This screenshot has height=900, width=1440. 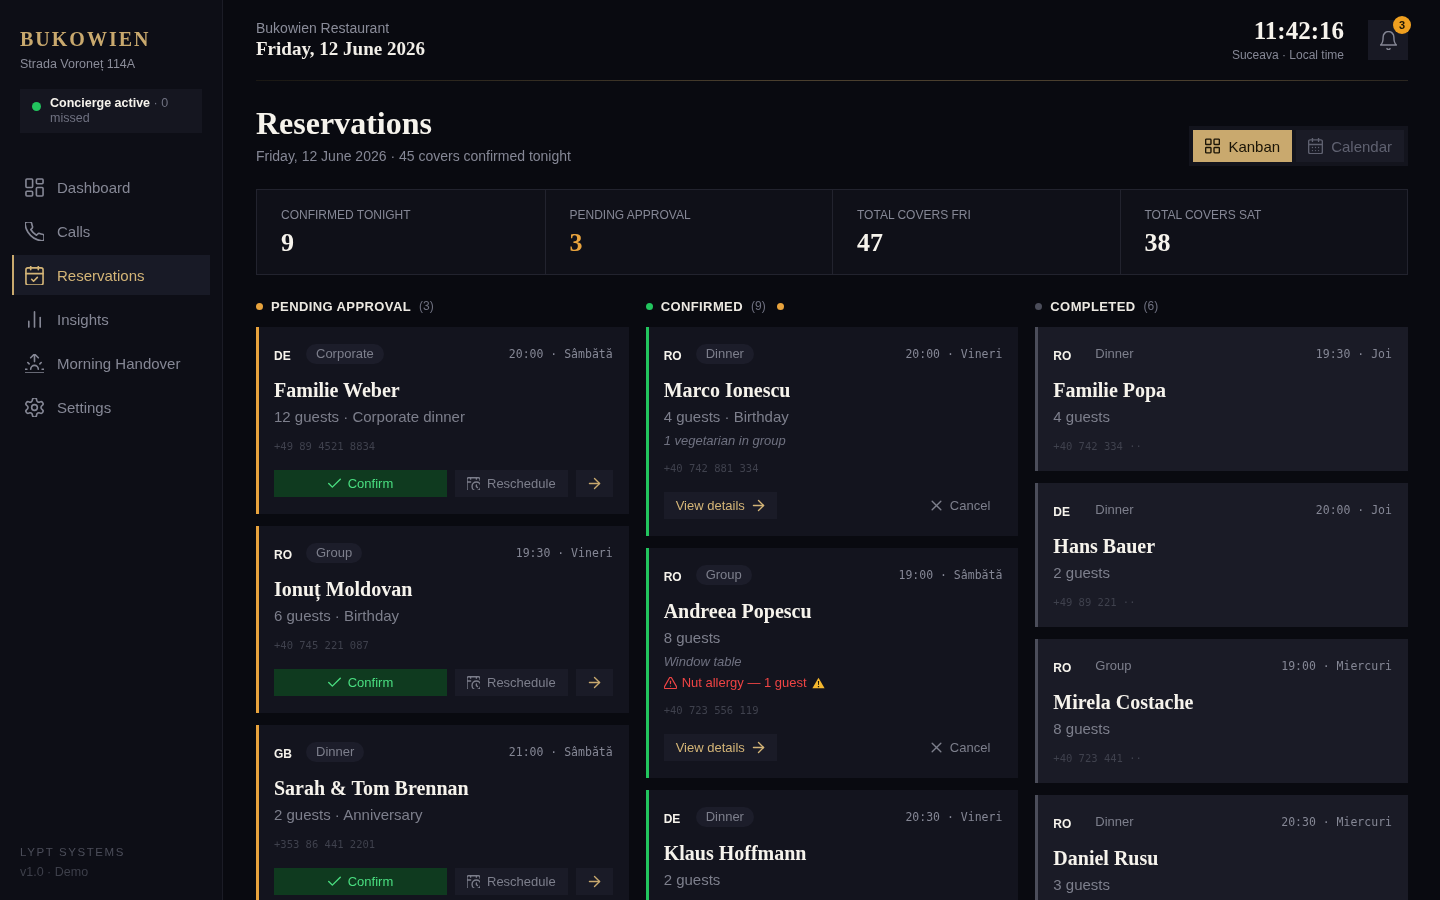 I want to click on view-tab: Kanban, so click(x=1243, y=146).